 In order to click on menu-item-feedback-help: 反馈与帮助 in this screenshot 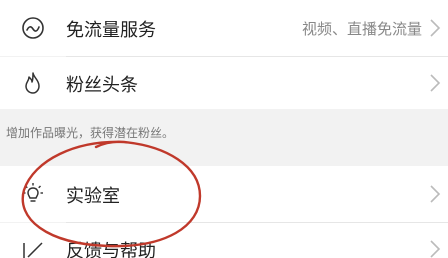, I will do `click(224, 240)`.